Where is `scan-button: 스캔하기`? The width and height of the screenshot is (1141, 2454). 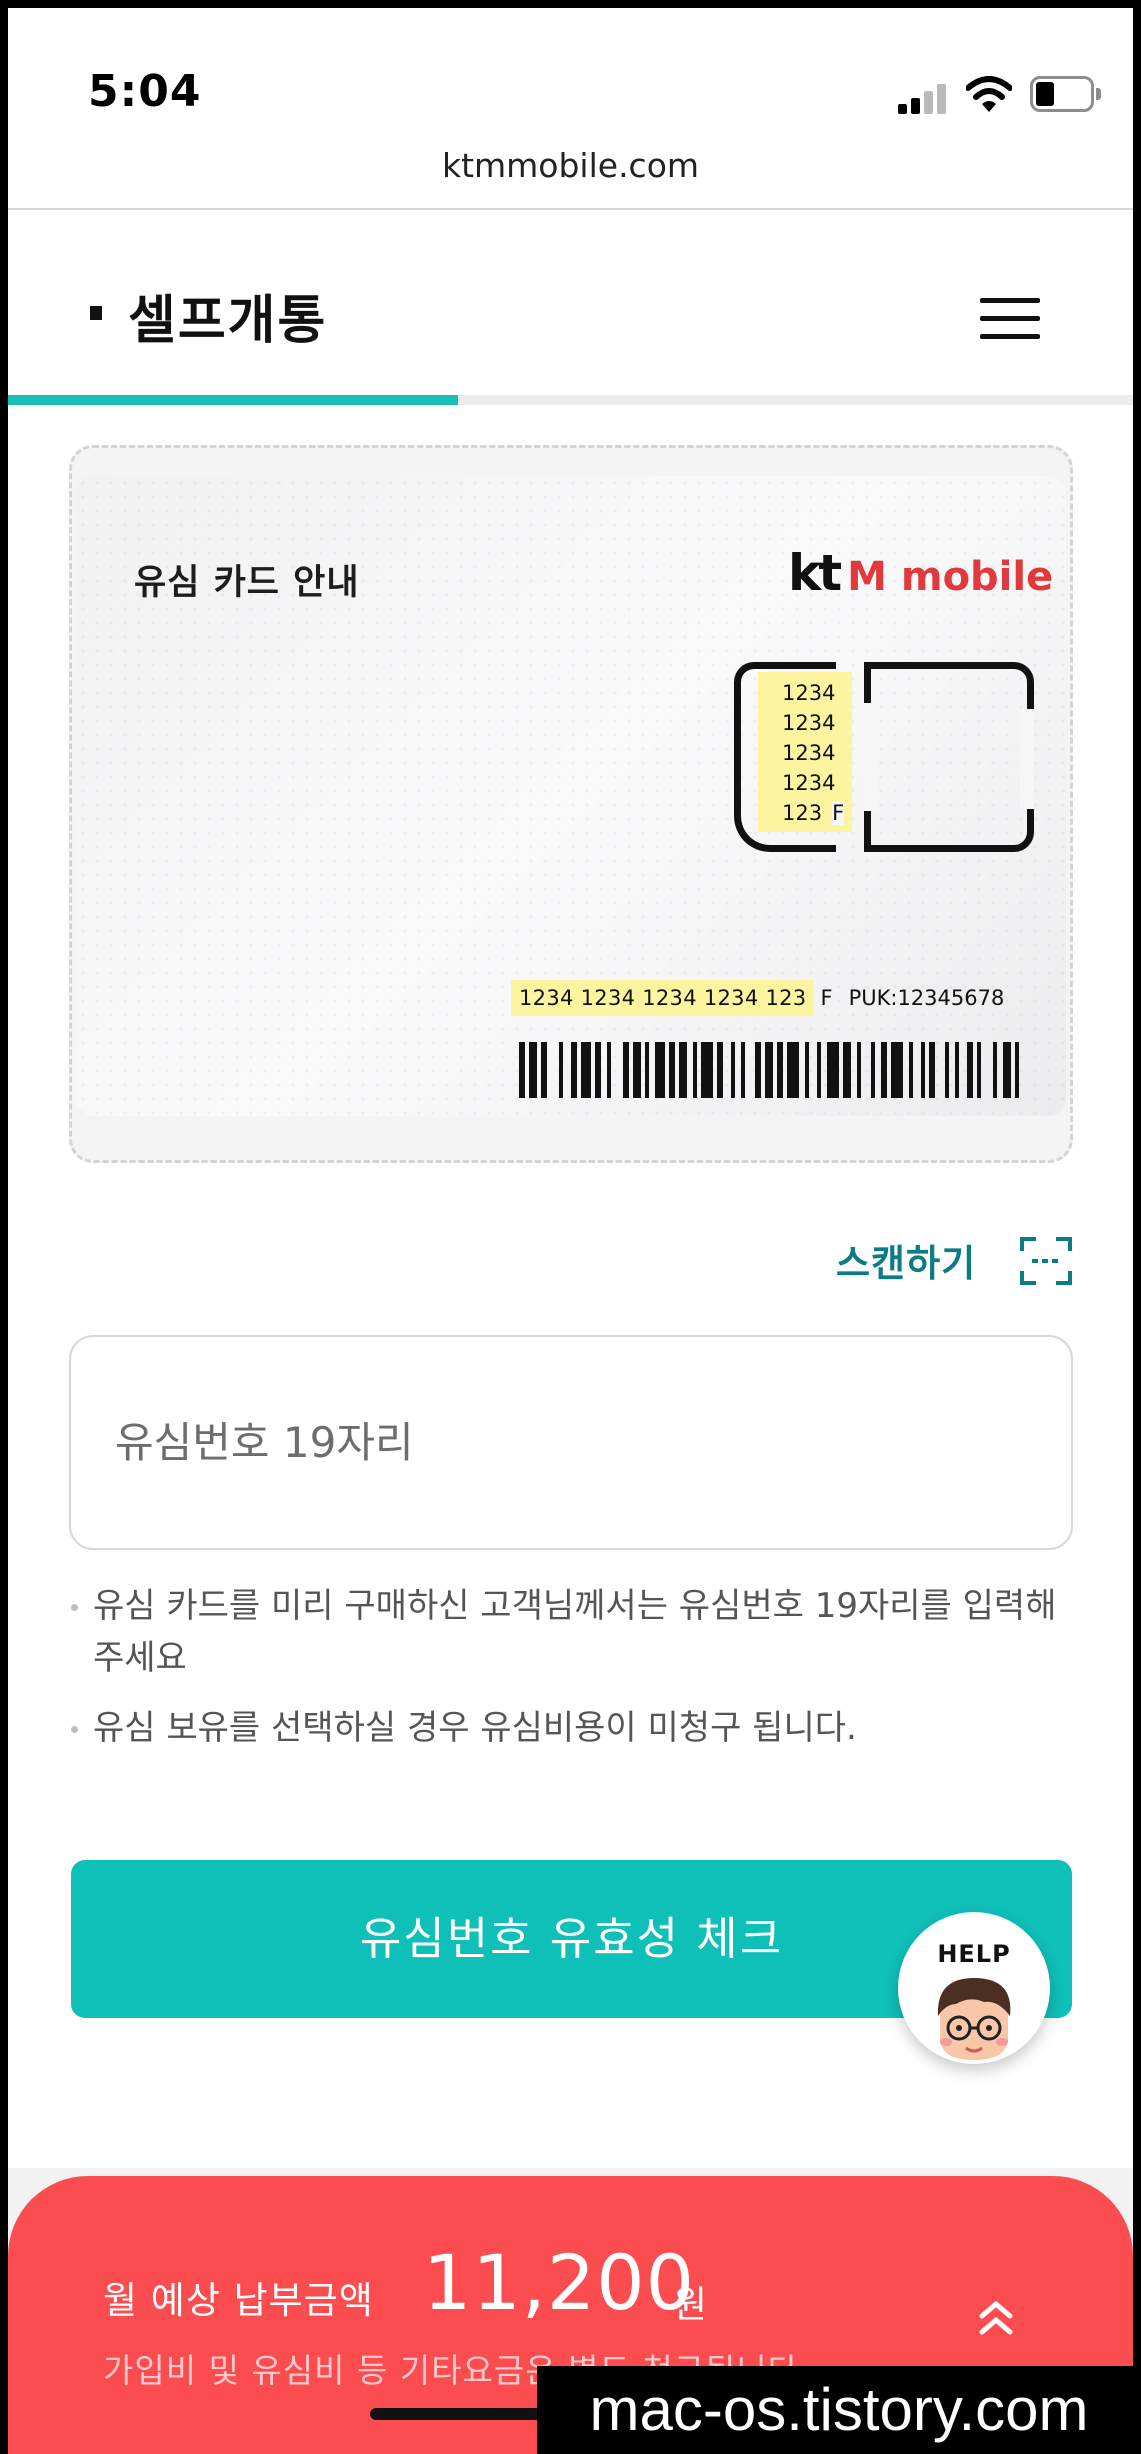 scan-button: 스캔하기 is located at coordinates (954, 1262).